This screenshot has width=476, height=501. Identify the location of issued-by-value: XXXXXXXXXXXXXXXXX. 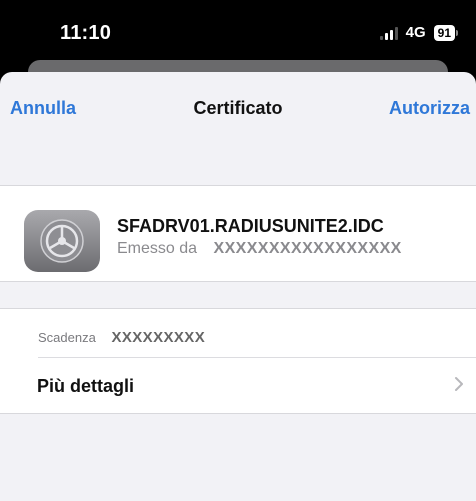
(307, 248).